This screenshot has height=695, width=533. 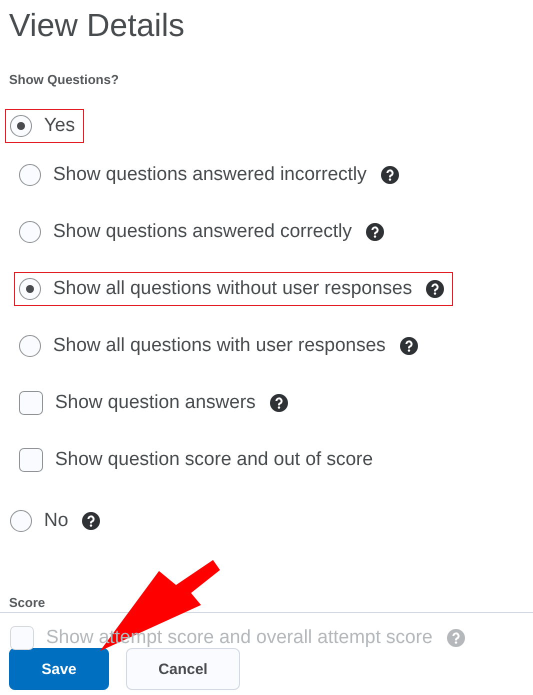 What do you see at coordinates (183, 669) in the screenshot?
I see `cancel-button: Cancel` at bounding box center [183, 669].